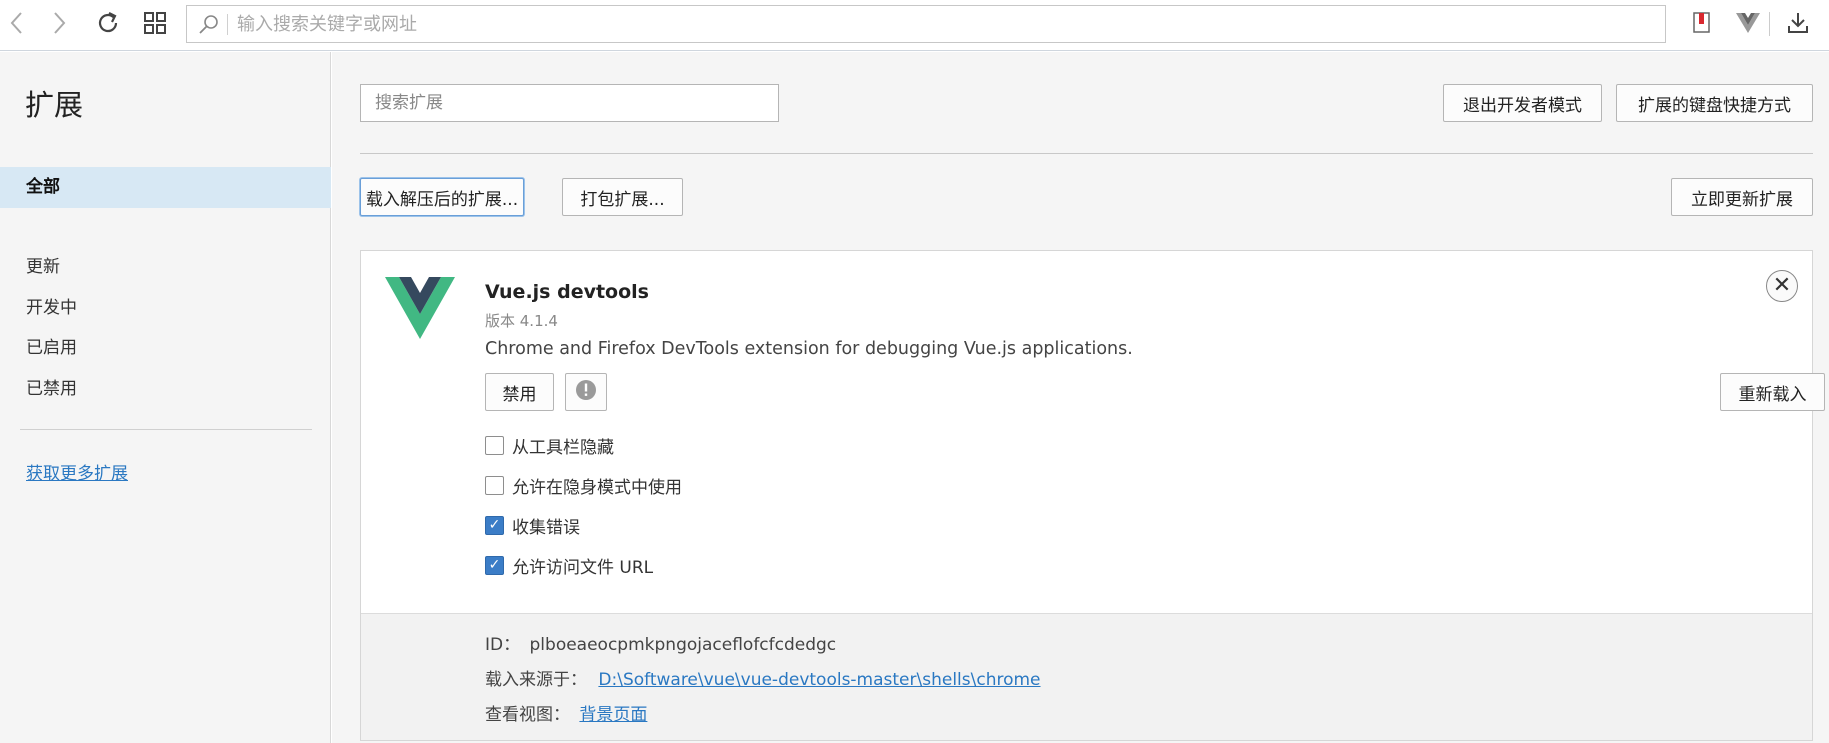  Describe the element at coordinates (583, 567) in the screenshot. I see `option-label: 允许访问文件 URL` at that location.